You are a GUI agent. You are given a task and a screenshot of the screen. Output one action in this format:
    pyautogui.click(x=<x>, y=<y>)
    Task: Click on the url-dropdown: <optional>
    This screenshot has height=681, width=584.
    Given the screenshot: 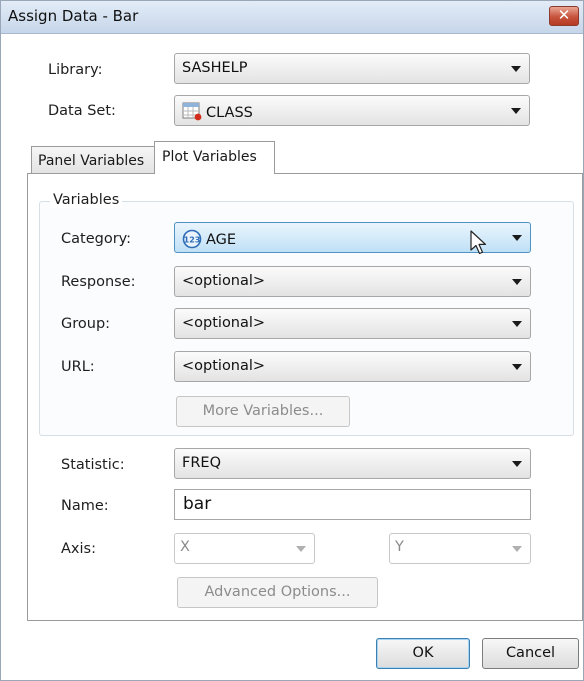 What is the action you would take?
    pyautogui.click(x=352, y=366)
    